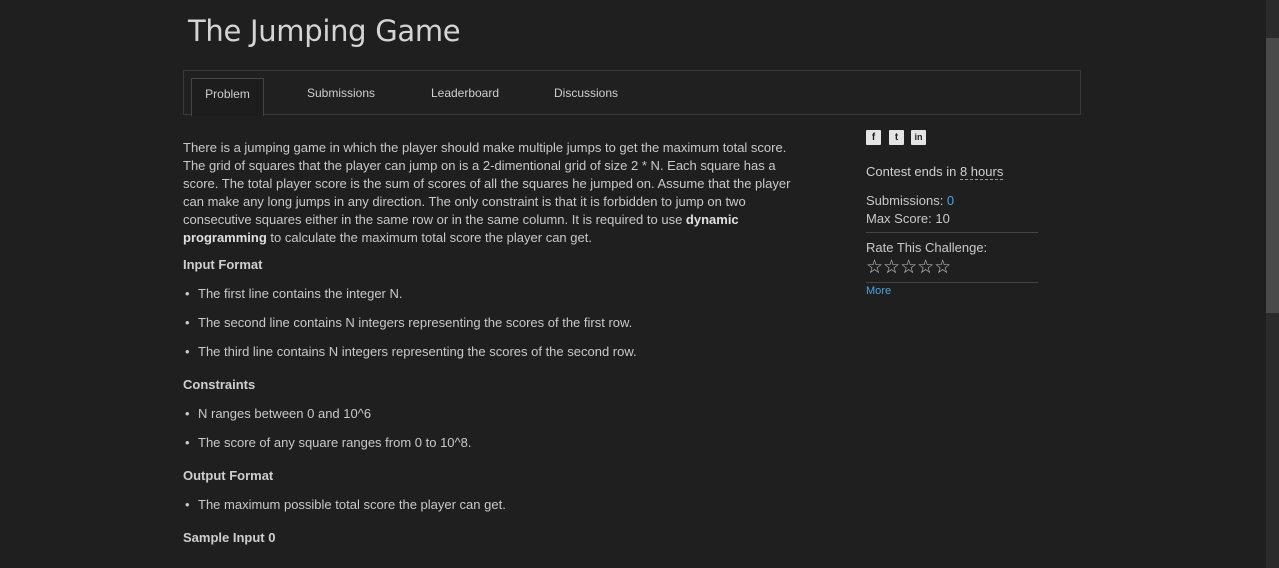 The width and height of the screenshot is (1279, 568). I want to click on more-link: More, so click(878, 291).